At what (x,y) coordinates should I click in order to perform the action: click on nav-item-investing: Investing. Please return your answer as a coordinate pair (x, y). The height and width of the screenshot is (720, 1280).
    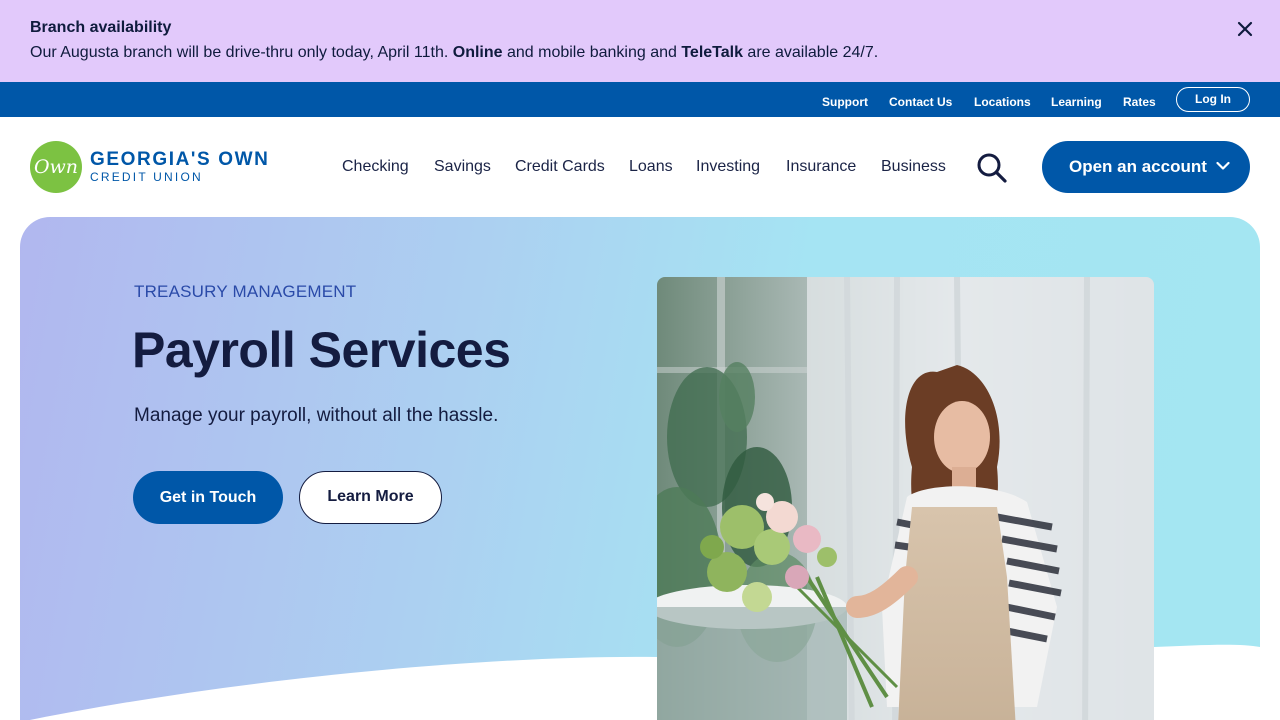
    Looking at the image, I should click on (728, 167).